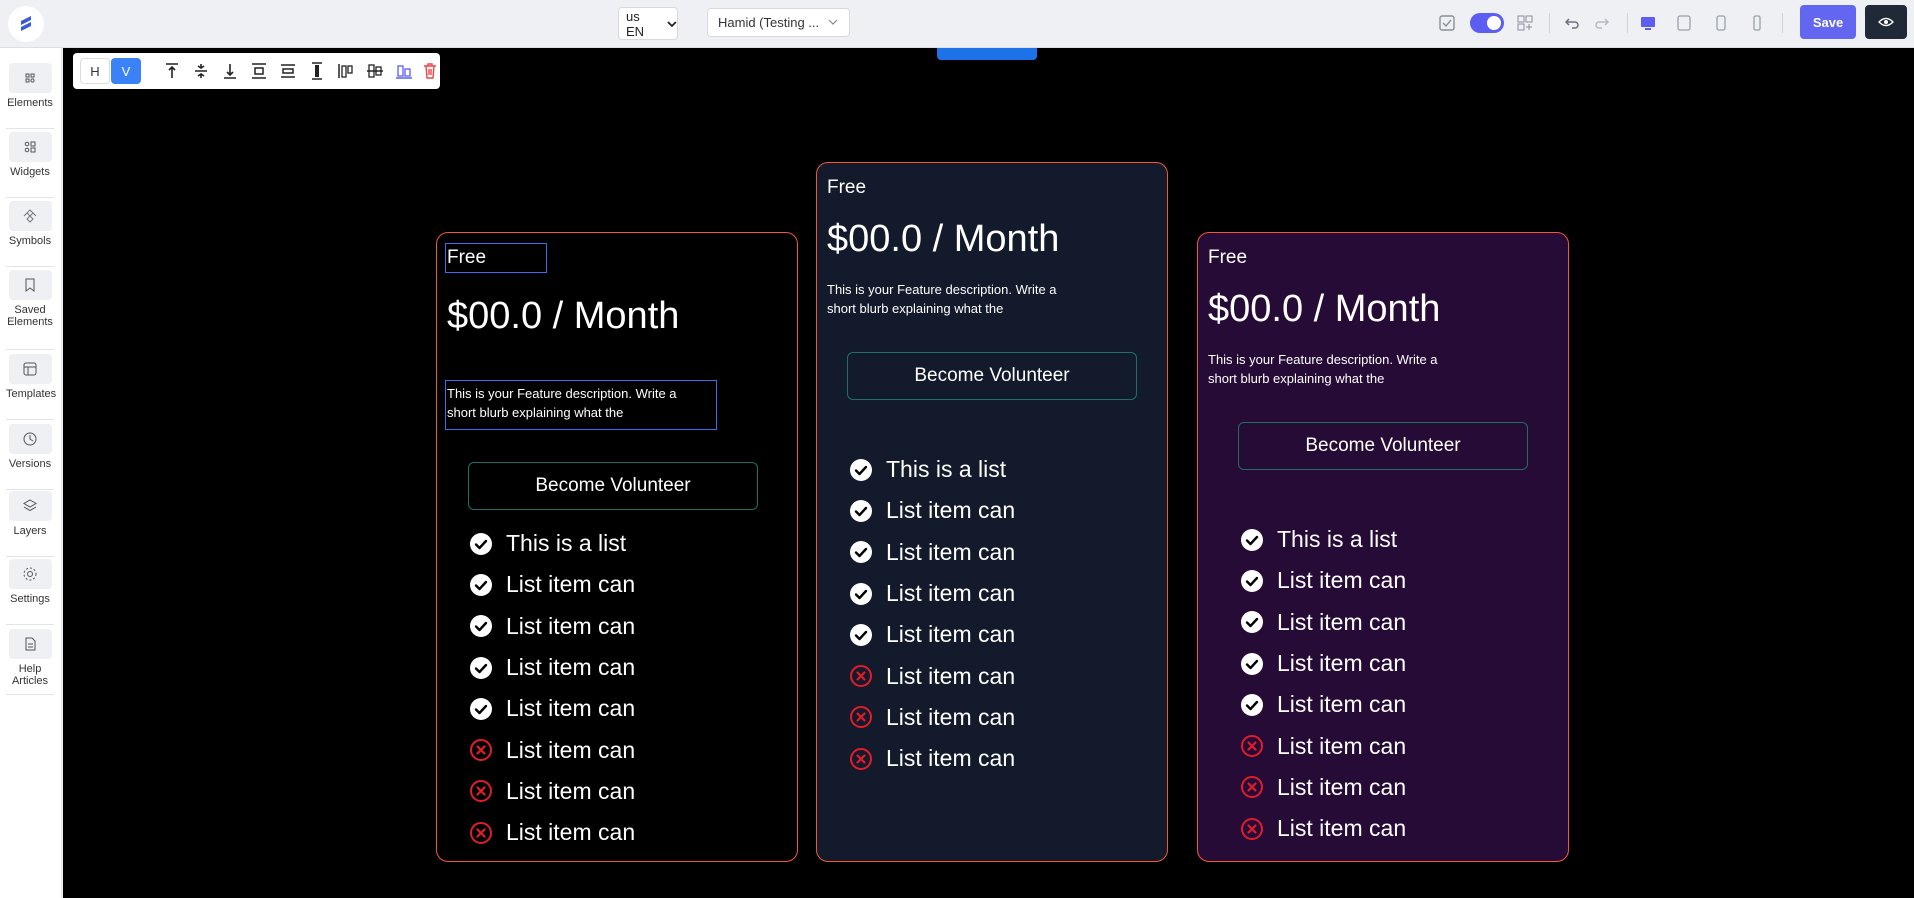 Image resolution: width=1914 pixels, height=898 pixels. What do you see at coordinates (201, 71) in the screenshot?
I see `align-middle-icon` at bounding box center [201, 71].